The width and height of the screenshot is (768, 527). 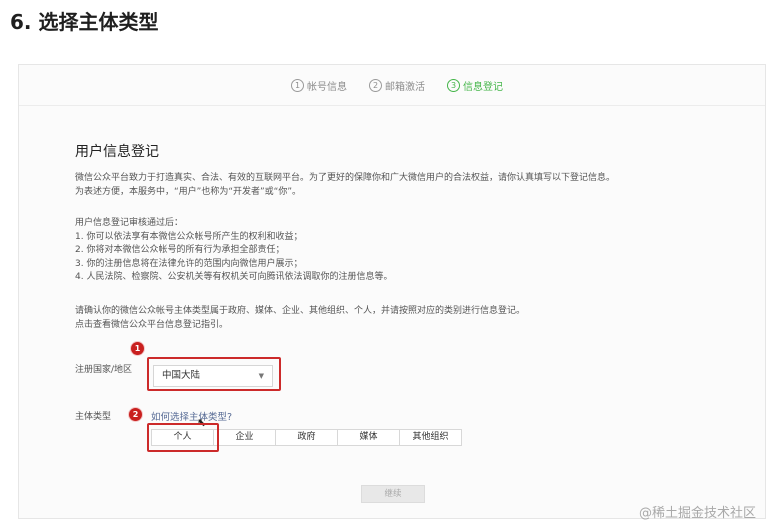 I want to click on progress-steps: 1 帐号信息 2 邮箱激活 3 信息登记, so click(x=392, y=85).